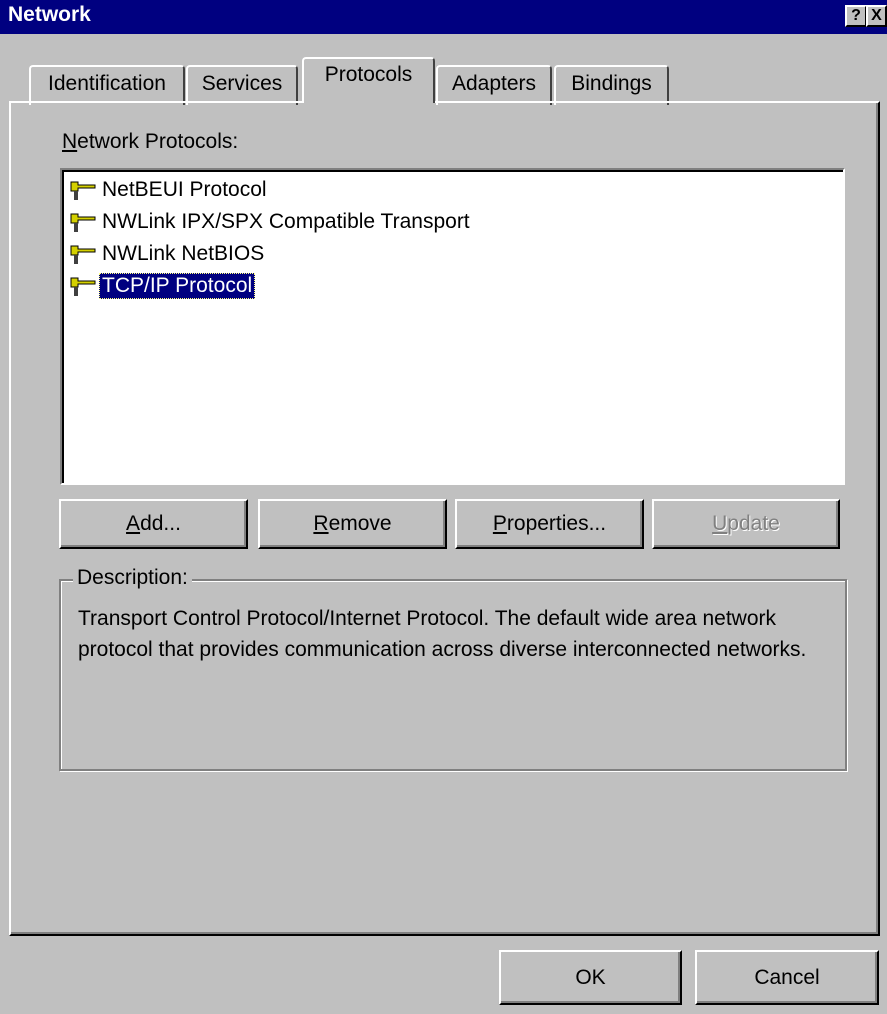 This screenshot has height=1014, width=887. Describe the element at coordinates (746, 524) in the screenshot. I see `update-button: Update` at that location.